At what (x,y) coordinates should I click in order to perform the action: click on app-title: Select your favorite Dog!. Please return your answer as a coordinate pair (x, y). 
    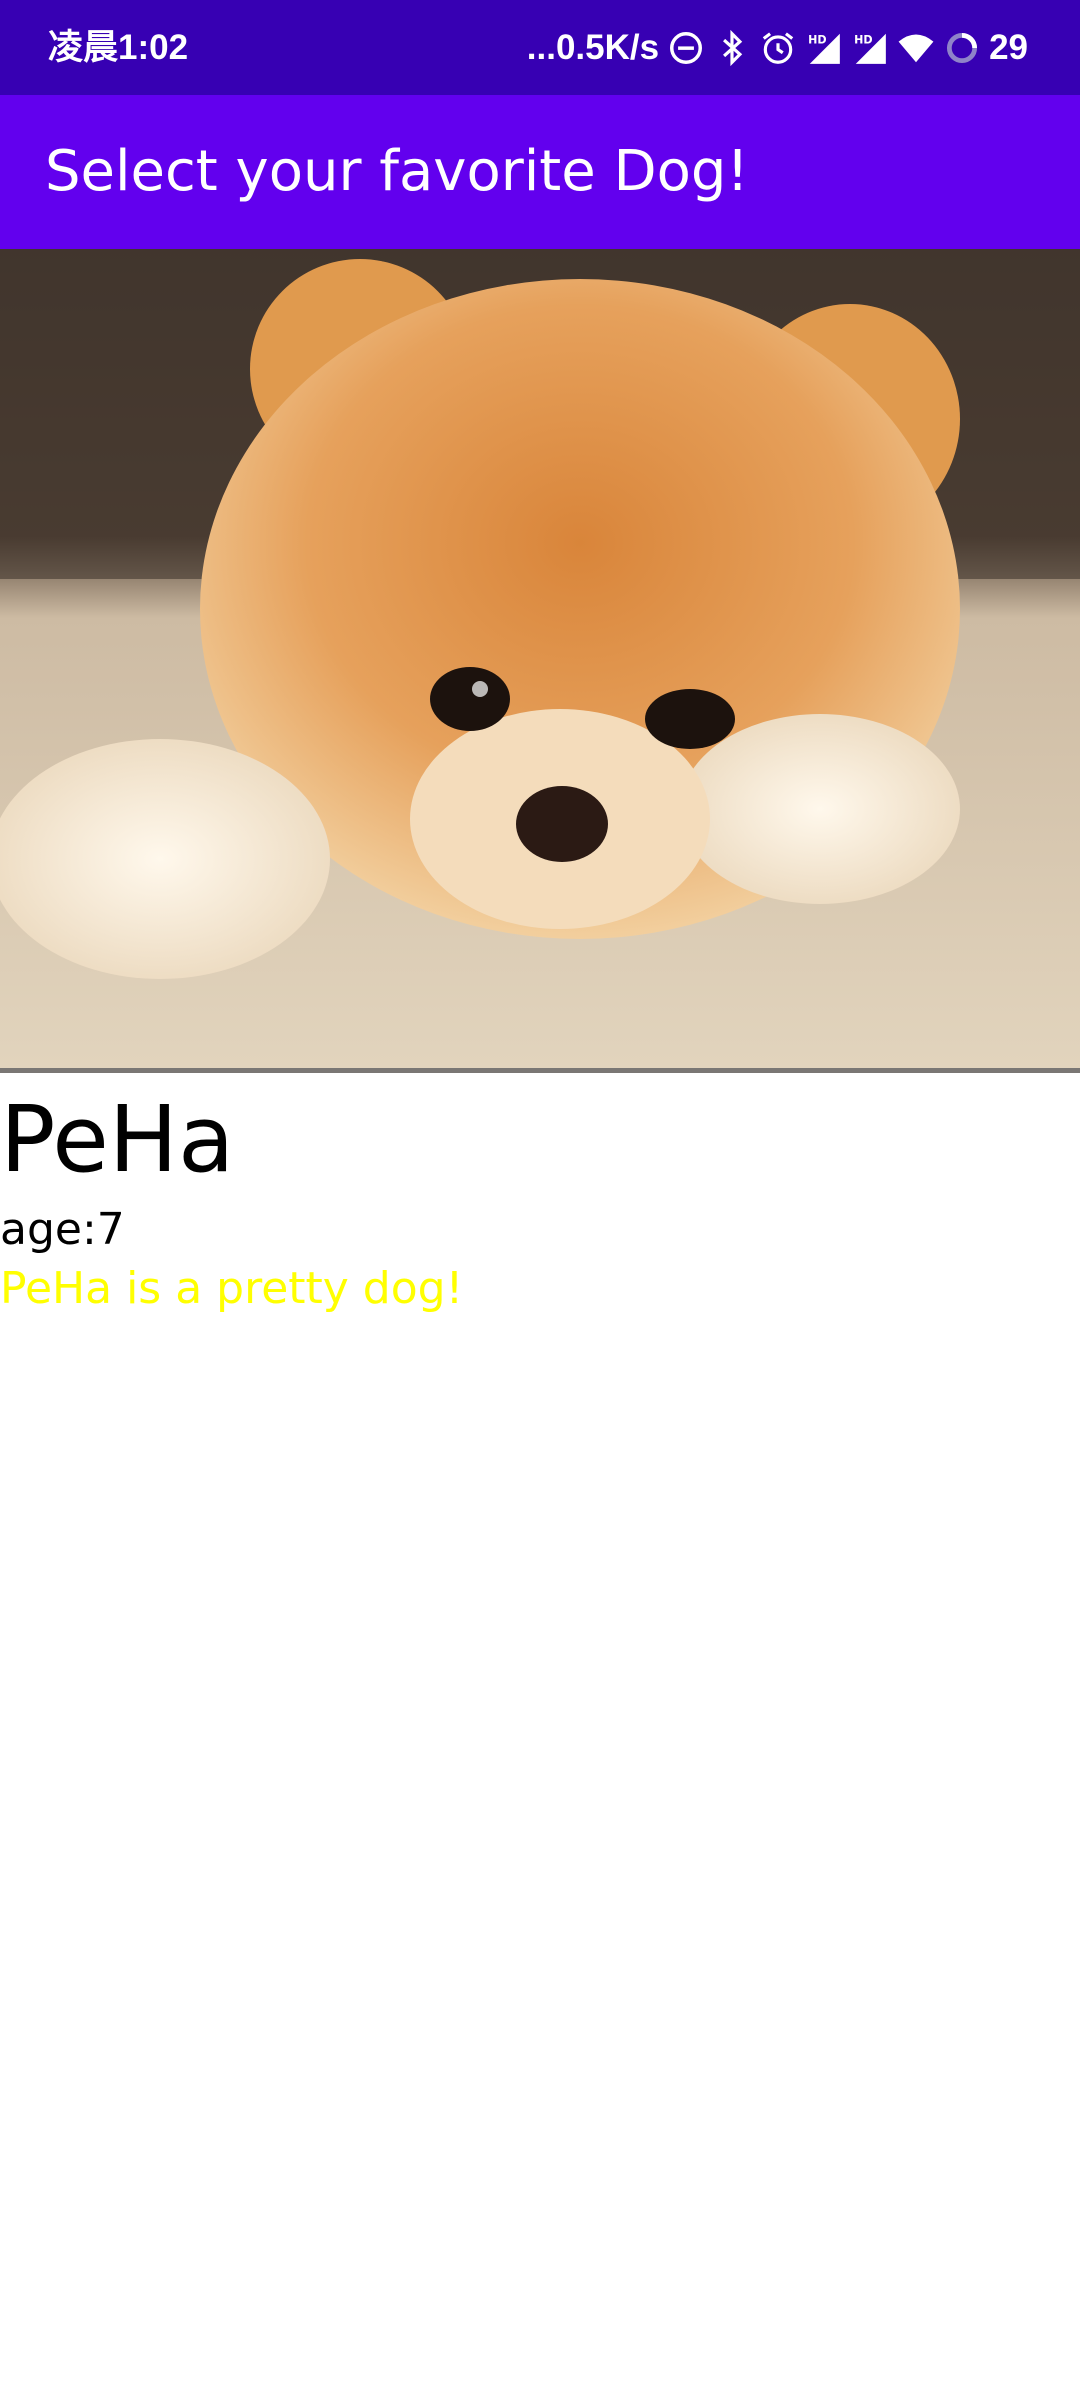
    Looking at the image, I should click on (397, 171).